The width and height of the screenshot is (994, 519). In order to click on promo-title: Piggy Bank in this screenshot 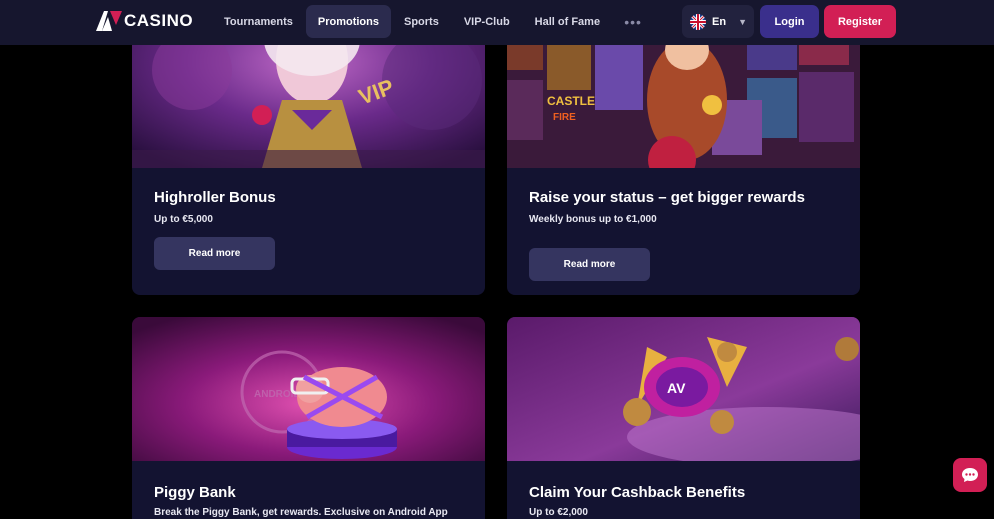, I will do `click(195, 492)`.